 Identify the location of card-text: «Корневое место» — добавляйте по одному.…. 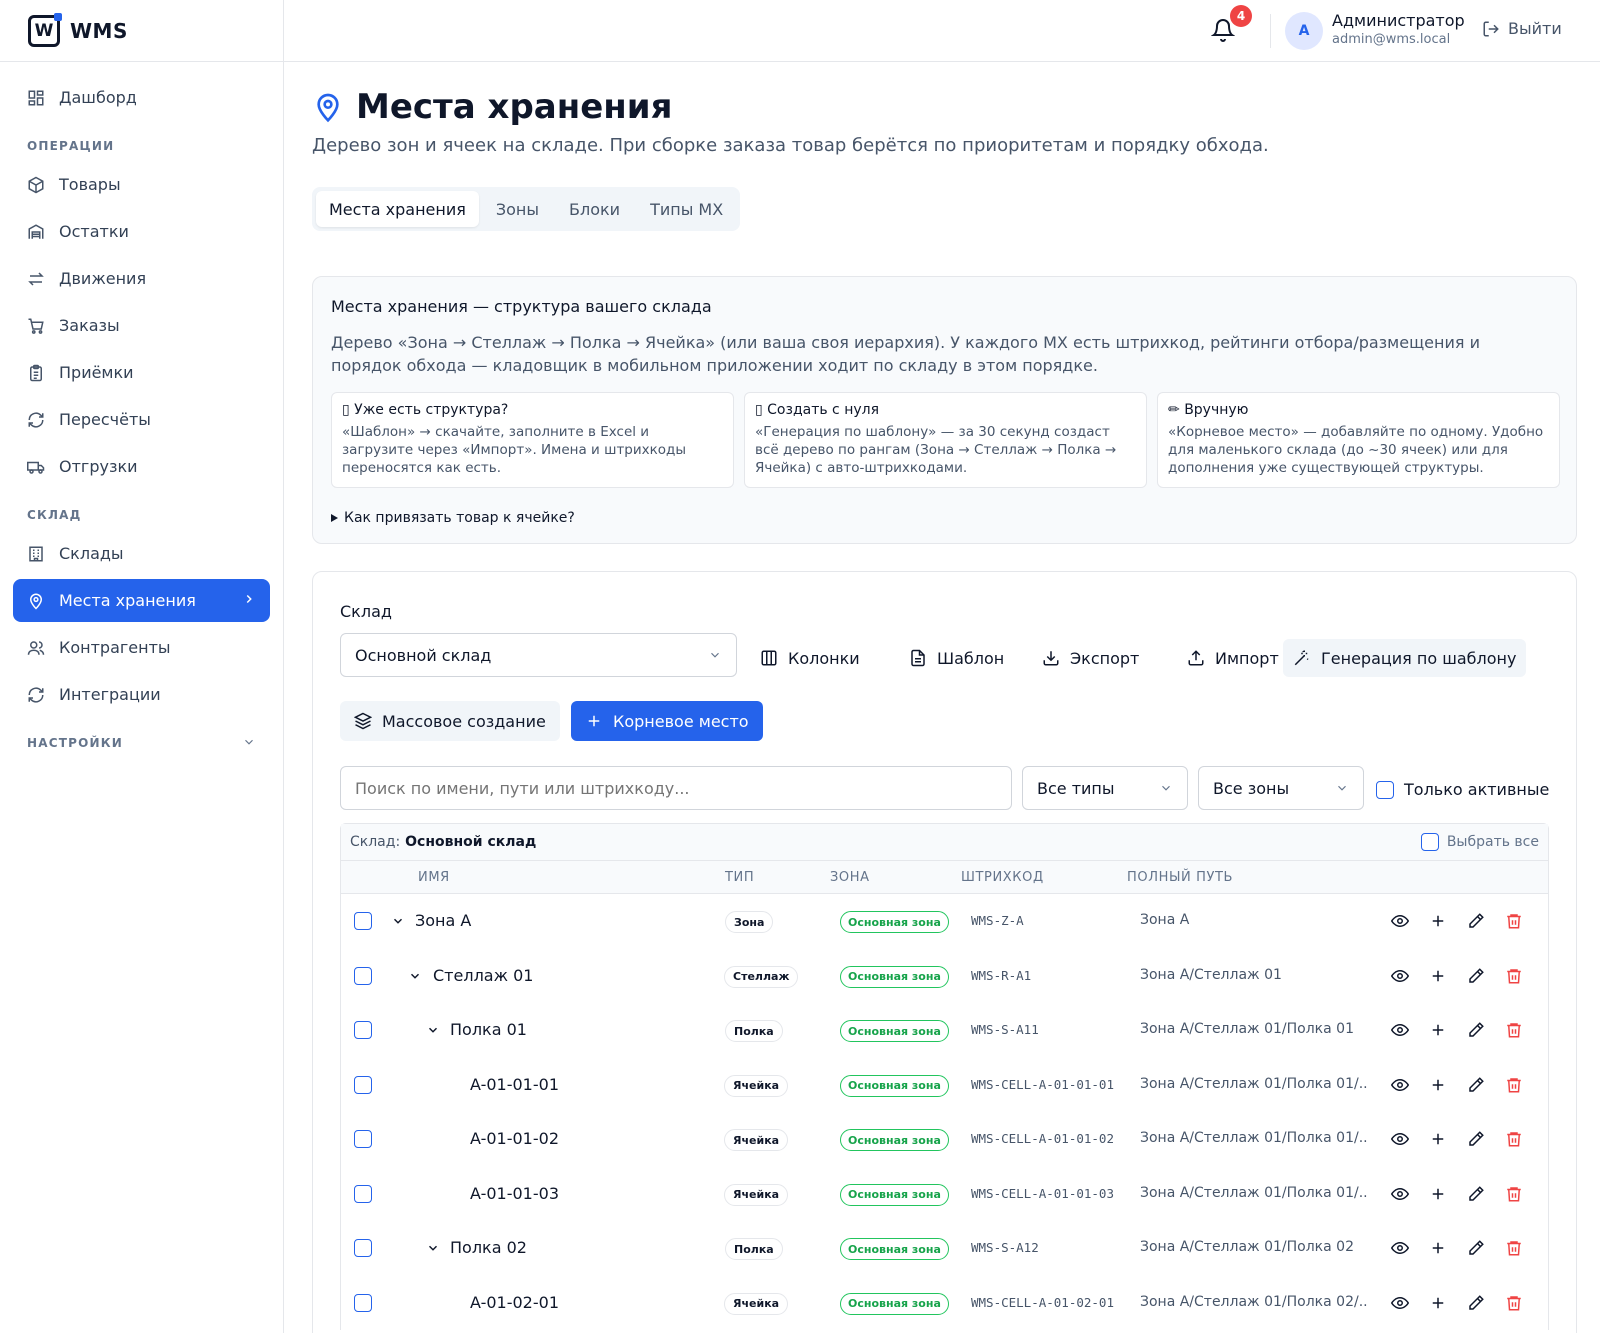
(1356, 450).